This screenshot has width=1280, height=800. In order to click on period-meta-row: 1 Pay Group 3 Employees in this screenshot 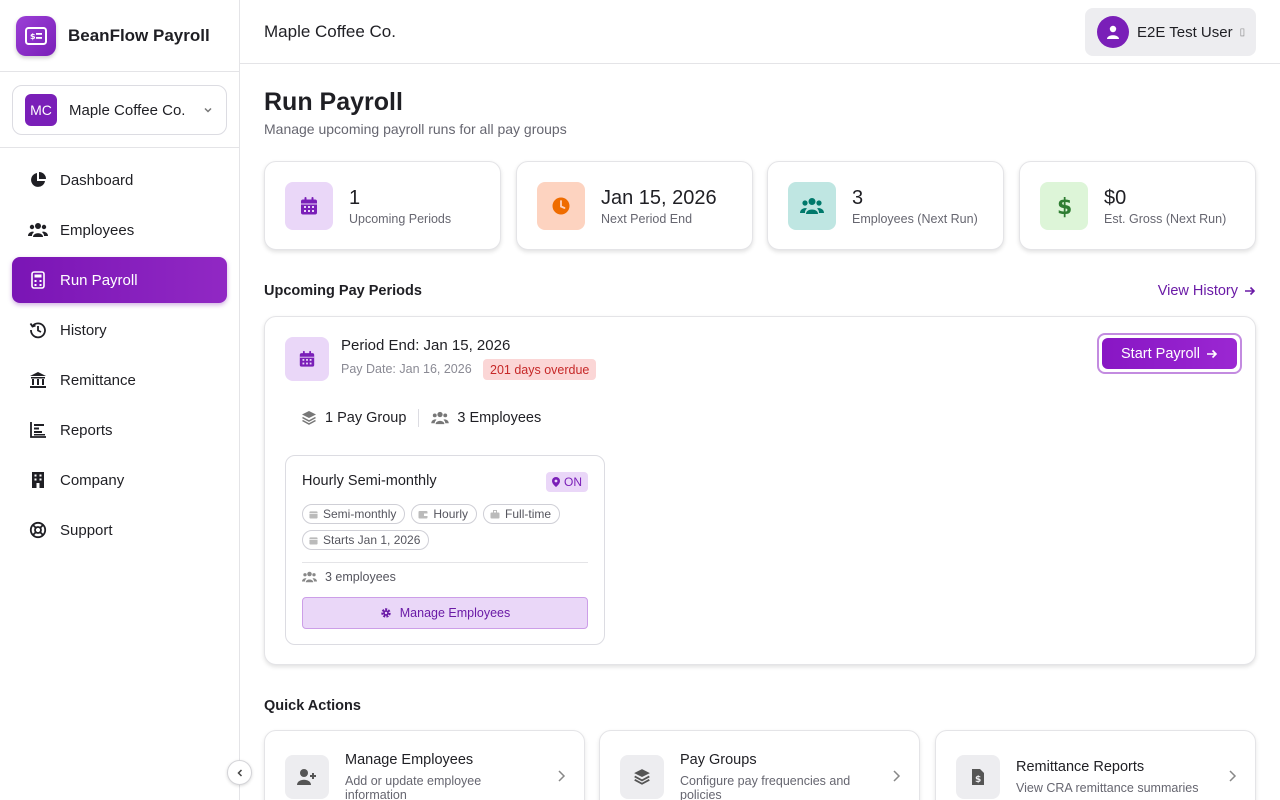, I will do `click(421, 418)`.